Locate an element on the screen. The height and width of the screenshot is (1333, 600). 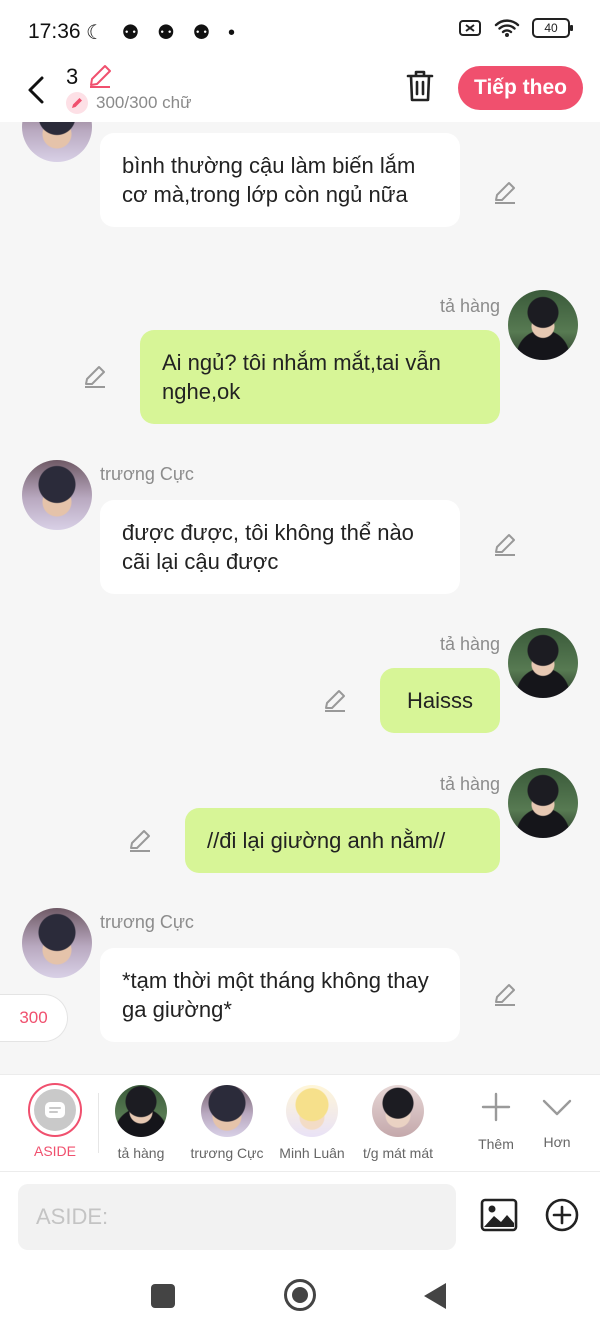
status-time: 17:36 is located at coordinates (54, 31).